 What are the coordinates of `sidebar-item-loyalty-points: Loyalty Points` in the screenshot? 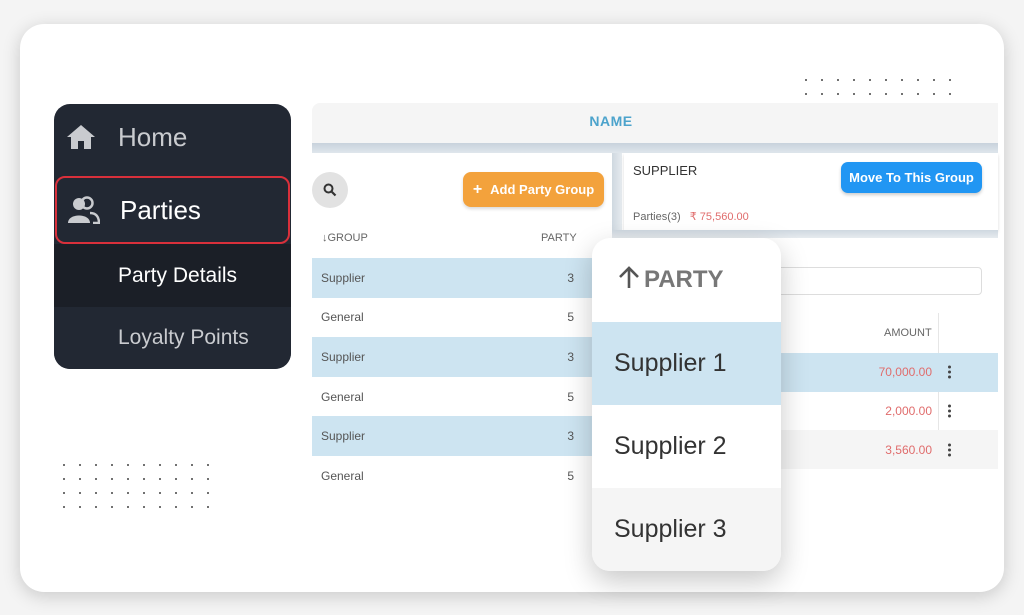 It's located at (172, 338).